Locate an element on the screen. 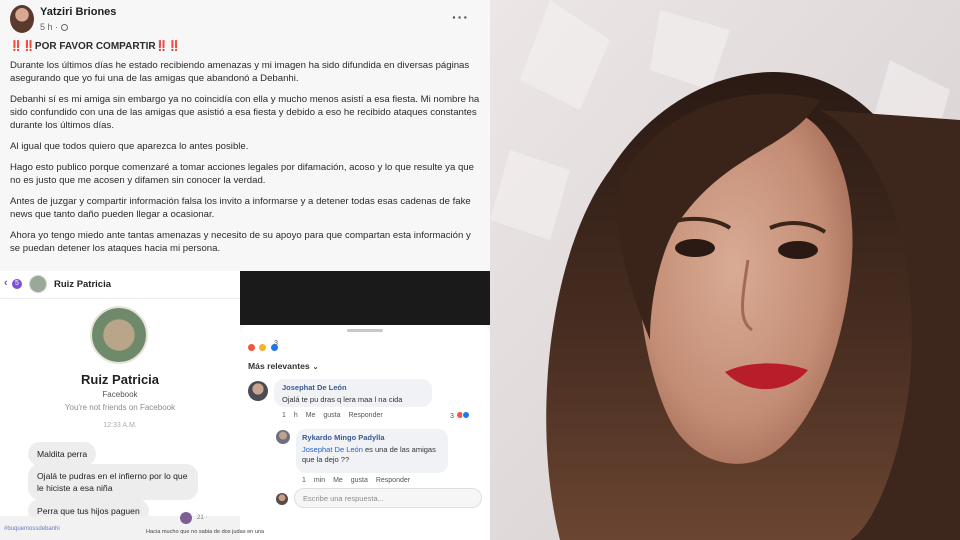 The height and width of the screenshot is (540, 960). own-avatar is located at coordinates (282, 499).